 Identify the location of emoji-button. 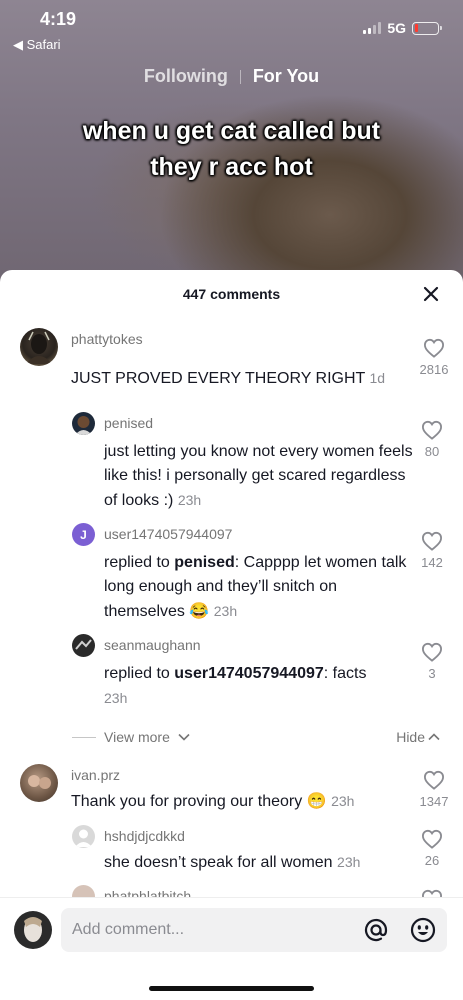
(423, 930).